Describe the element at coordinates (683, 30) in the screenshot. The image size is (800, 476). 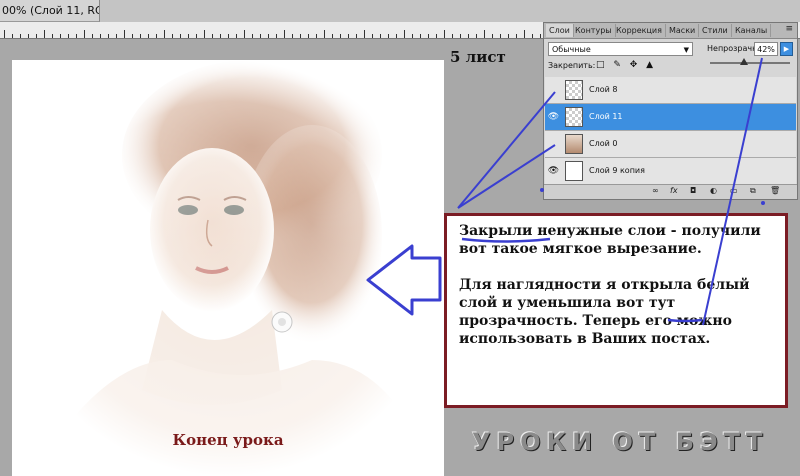
I see `tab-masks: Маски` at that location.